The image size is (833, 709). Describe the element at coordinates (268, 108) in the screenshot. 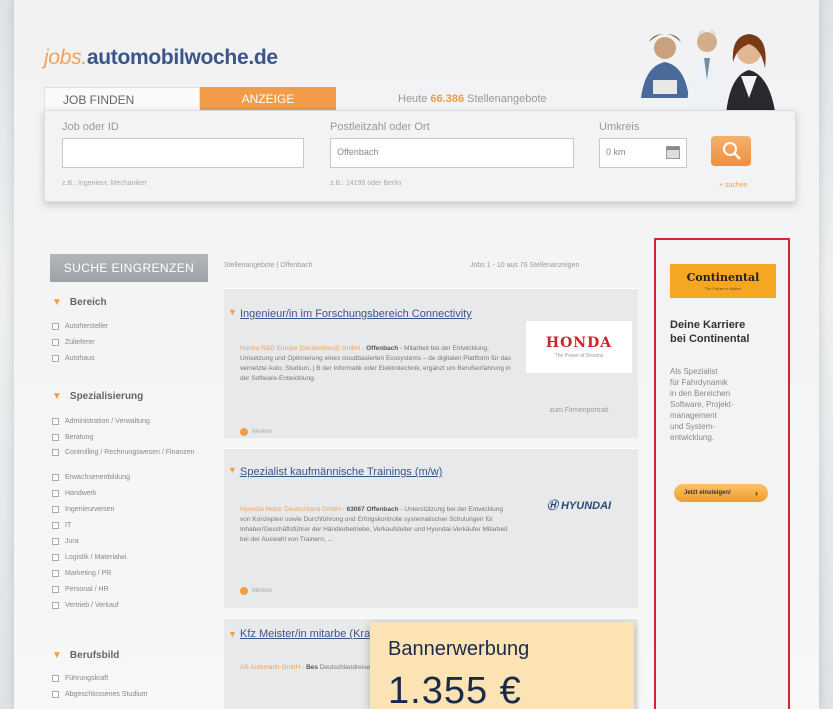

I see `tab-anzeige-schalten: ANZEIGE SCHALTEN` at that location.